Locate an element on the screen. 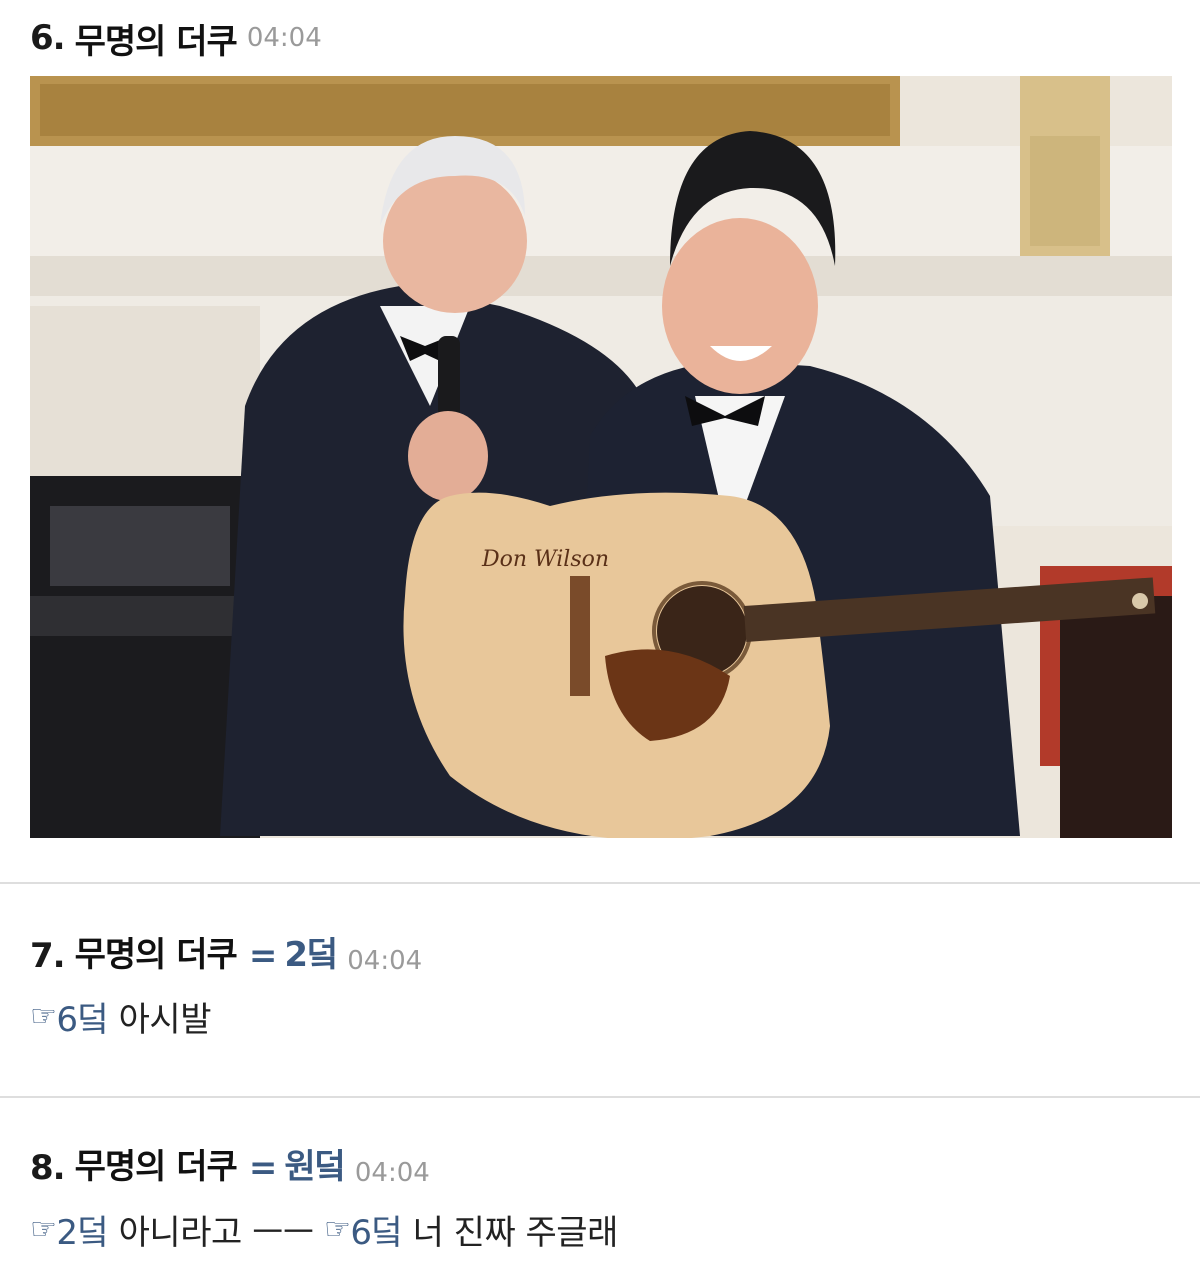 This screenshot has height=1270, width=1200. svg-text: Don Wilson is located at coordinates (545, 559).